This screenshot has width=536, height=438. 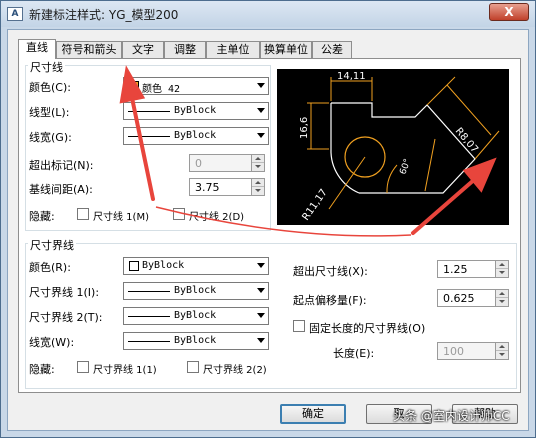 What do you see at coordinates (37, 49) in the screenshot?
I see `tab-lines: 直线` at bounding box center [37, 49].